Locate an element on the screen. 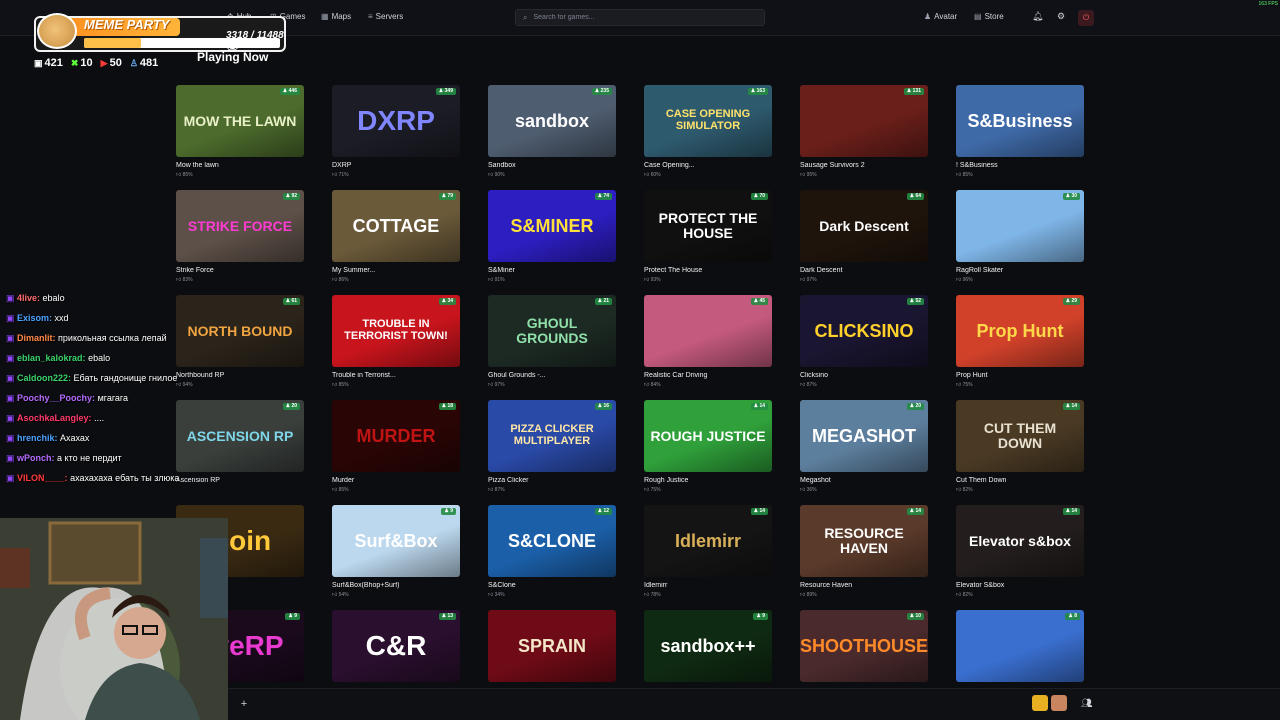 The width and height of the screenshot is (1280, 720). game-card: Idlemirr ♟ 14 Idlemirr 👍︎ 78% is located at coordinates (708, 551).